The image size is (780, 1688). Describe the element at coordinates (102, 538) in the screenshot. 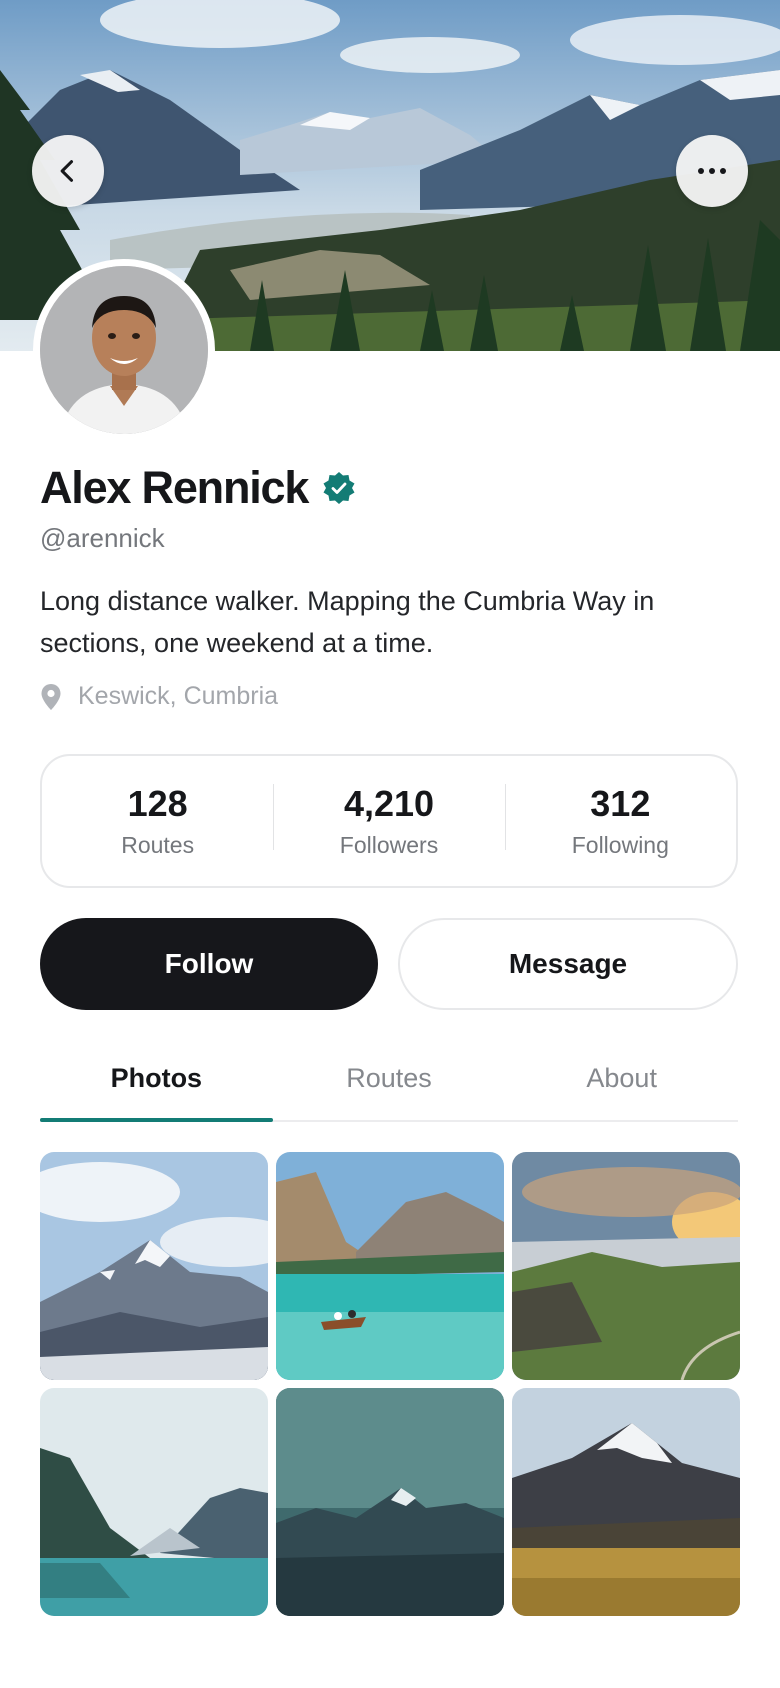

I see `profile-handle: @arennick` at that location.